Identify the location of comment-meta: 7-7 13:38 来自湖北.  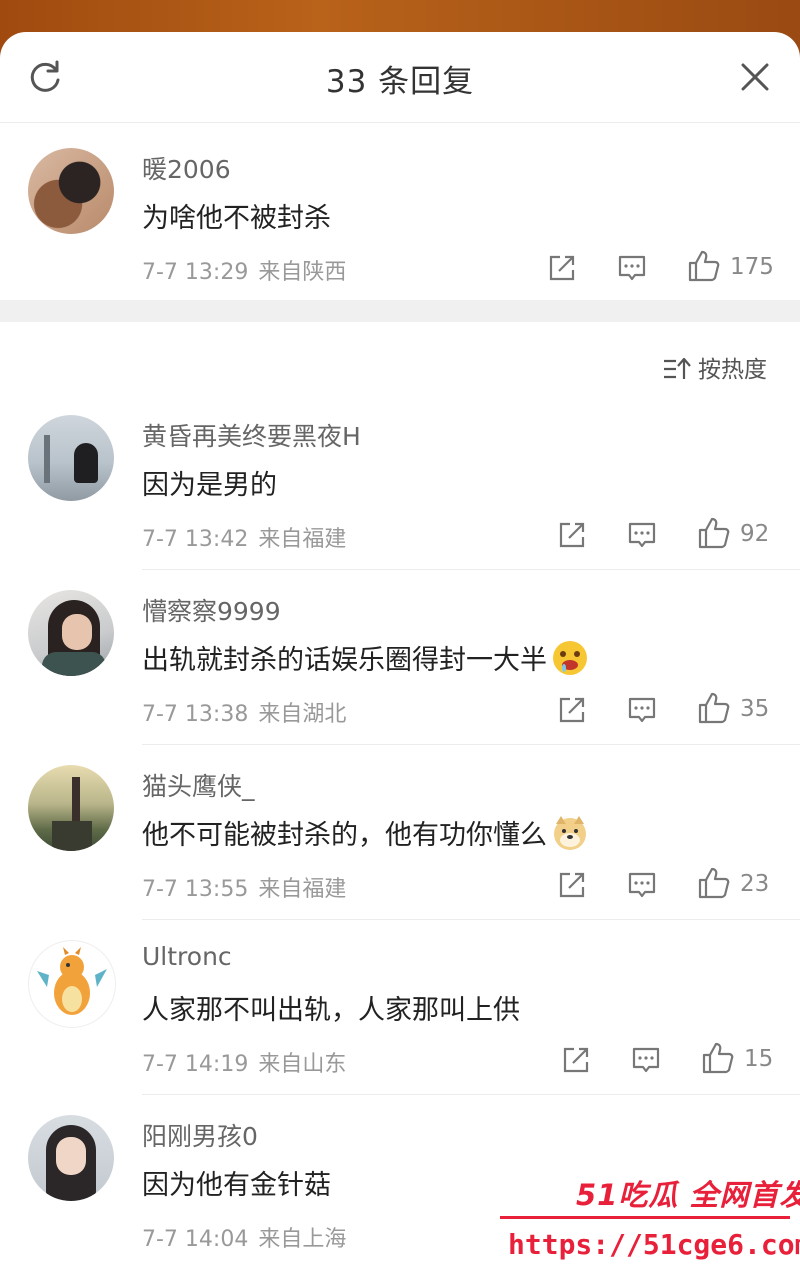
(244, 712).